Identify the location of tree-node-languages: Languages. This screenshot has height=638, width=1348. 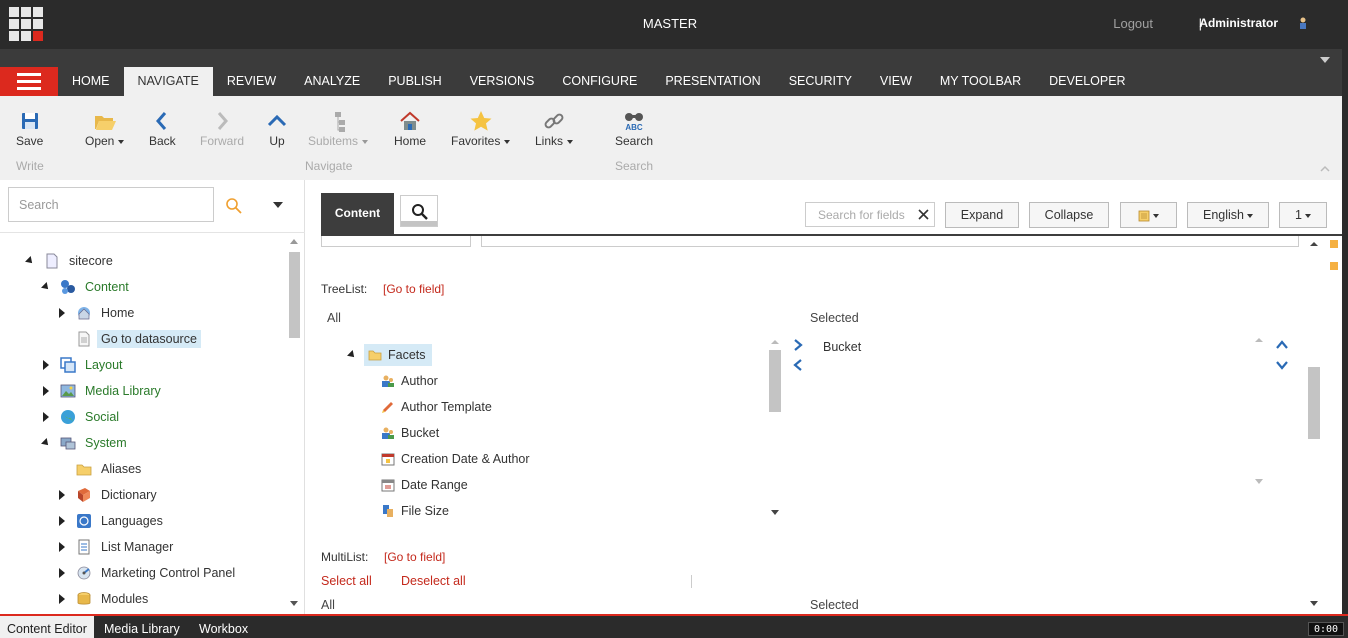
(111, 521).